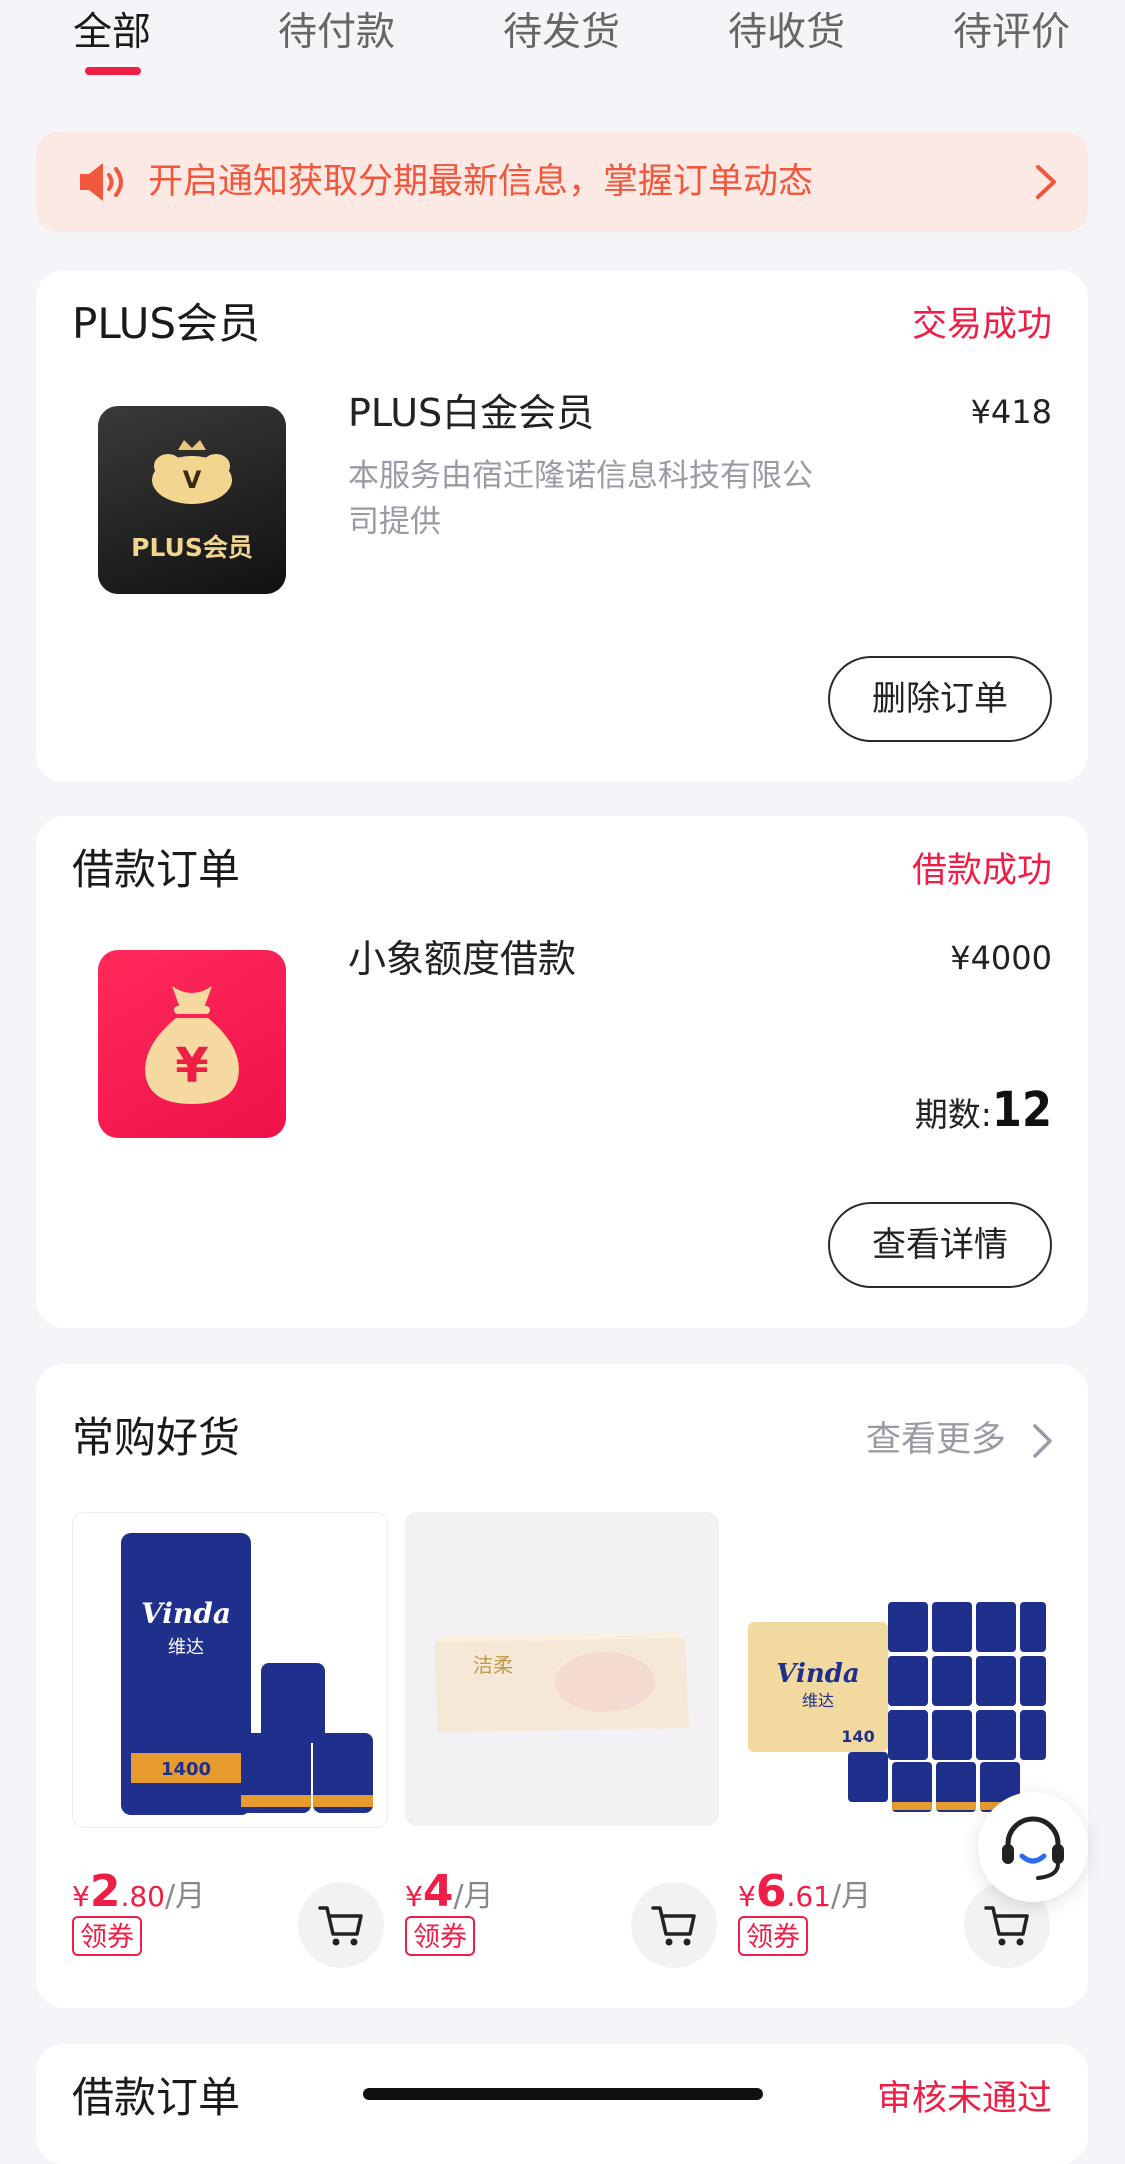 Image resolution: width=1125 pixels, height=2164 pixels. Describe the element at coordinates (1011, 33) in the screenshot. I see `tab-pending-review: 待评价` at that location.